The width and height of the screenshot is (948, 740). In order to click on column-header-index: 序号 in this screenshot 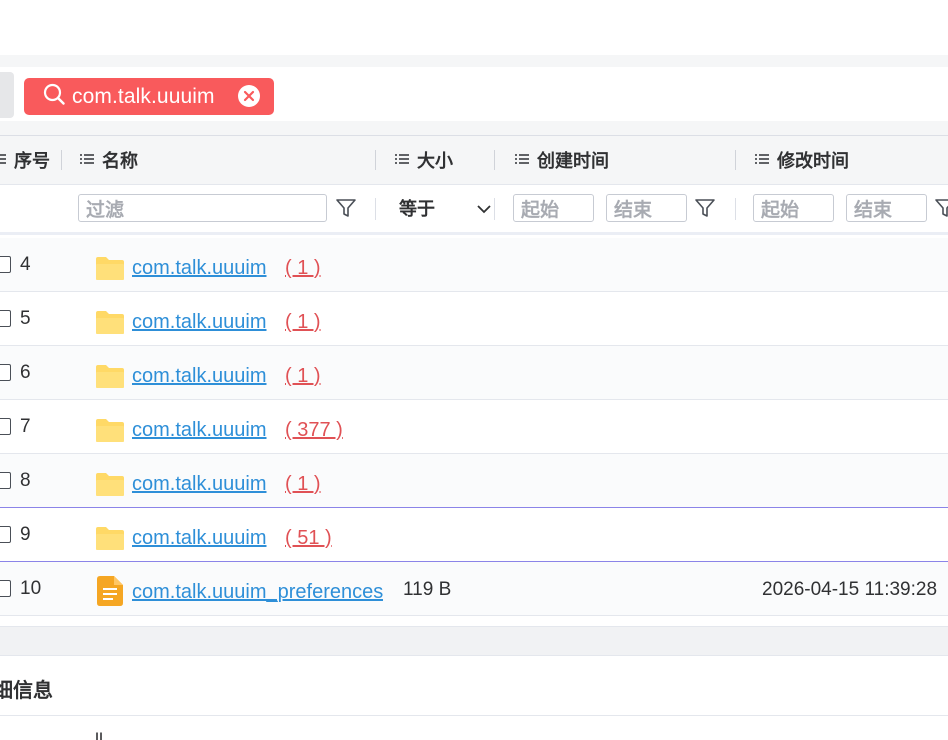, I will do `click(25, 160)`.